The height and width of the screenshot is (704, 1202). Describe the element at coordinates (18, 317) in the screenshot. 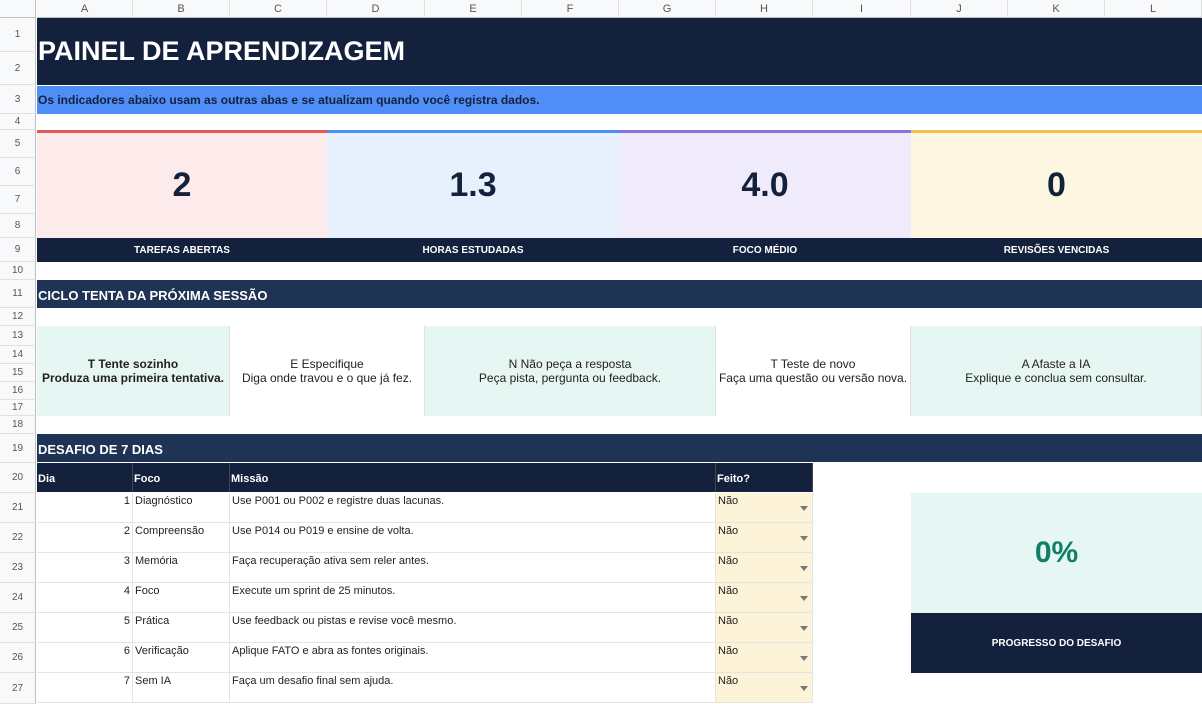

I see `row-header: 12` at that location.